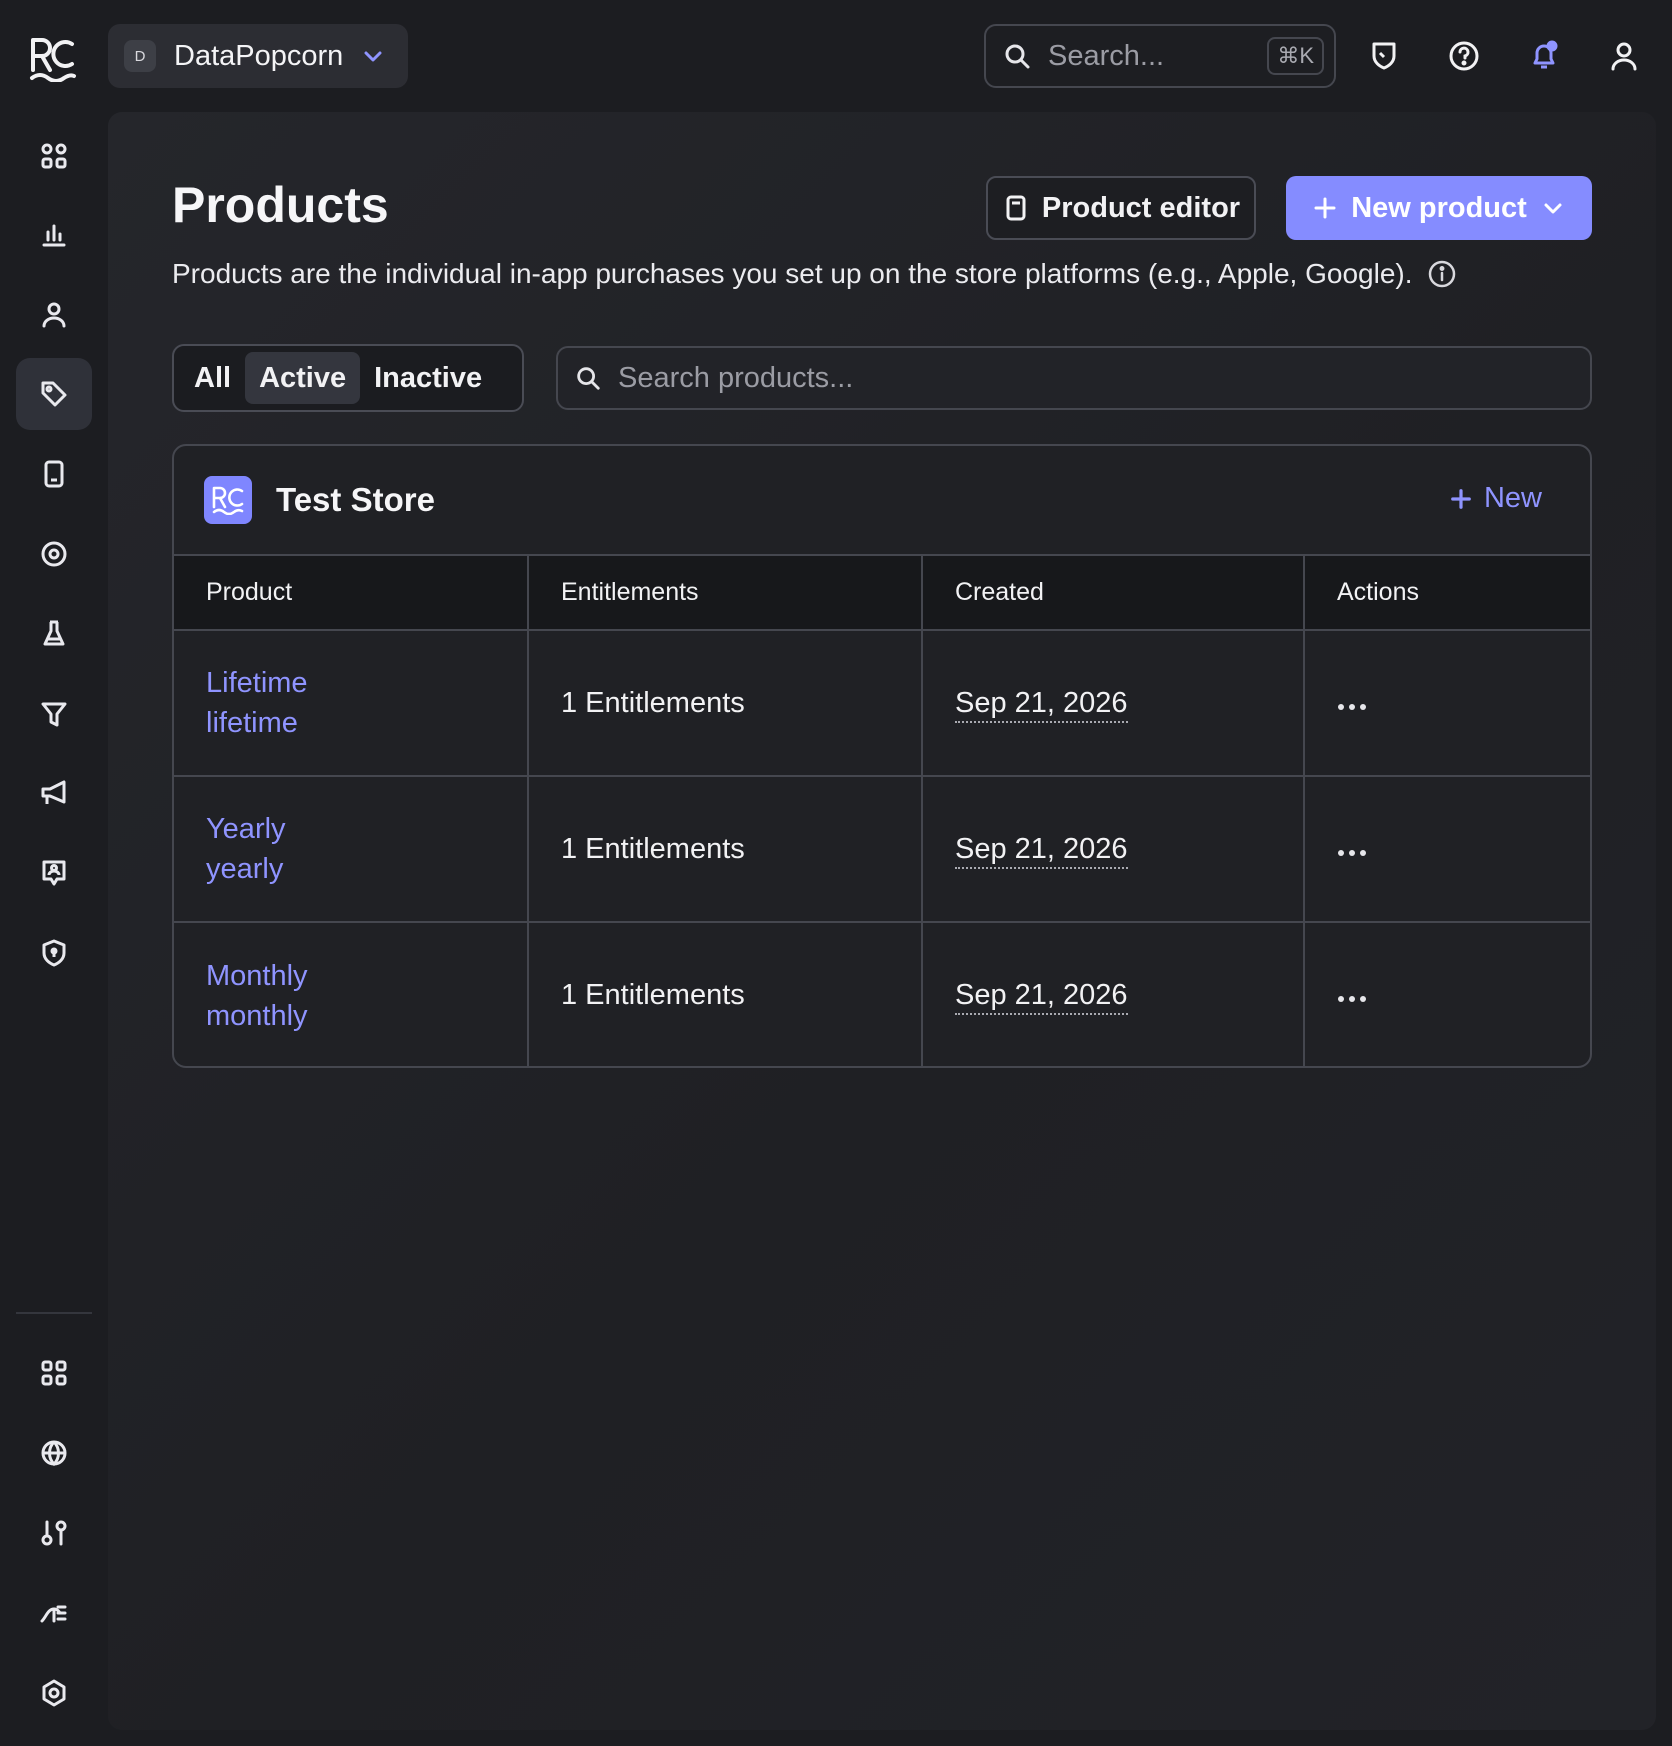 Image resolution: width=1672 pixels, height=1746 pixels. I want to click on sidebar, so click(52, 873).